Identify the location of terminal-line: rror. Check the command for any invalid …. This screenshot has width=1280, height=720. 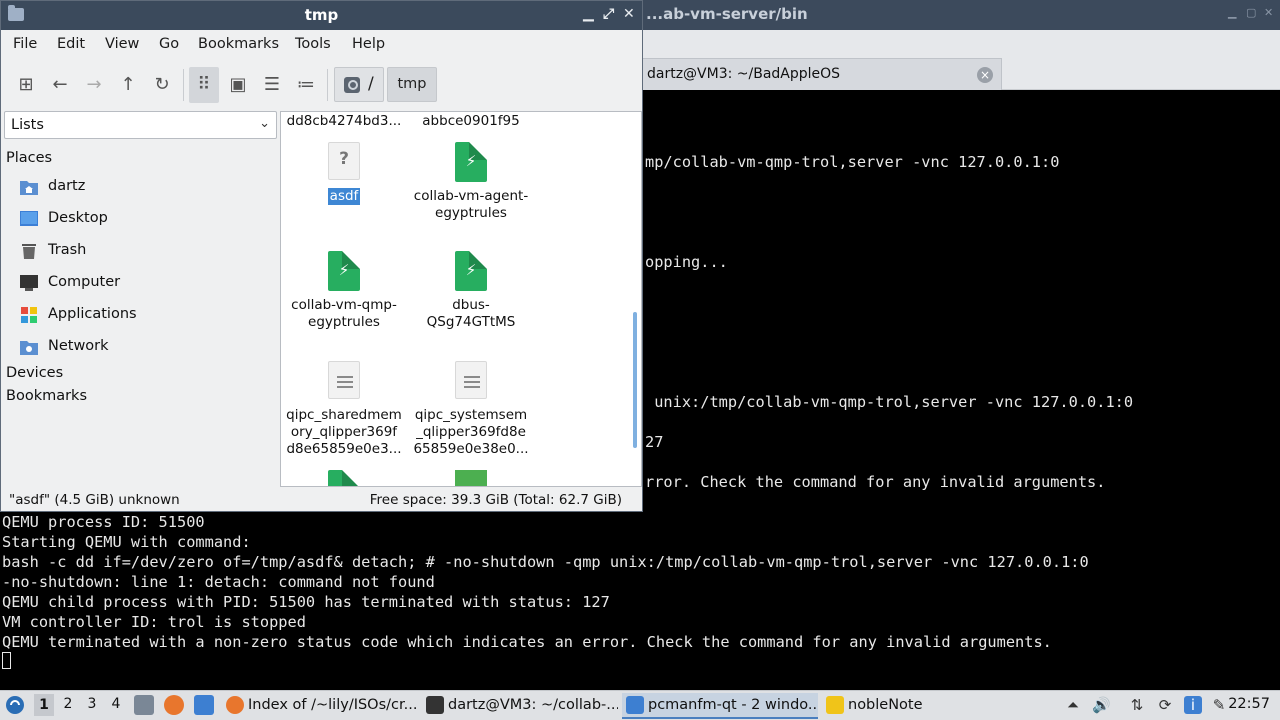
(875, 482).